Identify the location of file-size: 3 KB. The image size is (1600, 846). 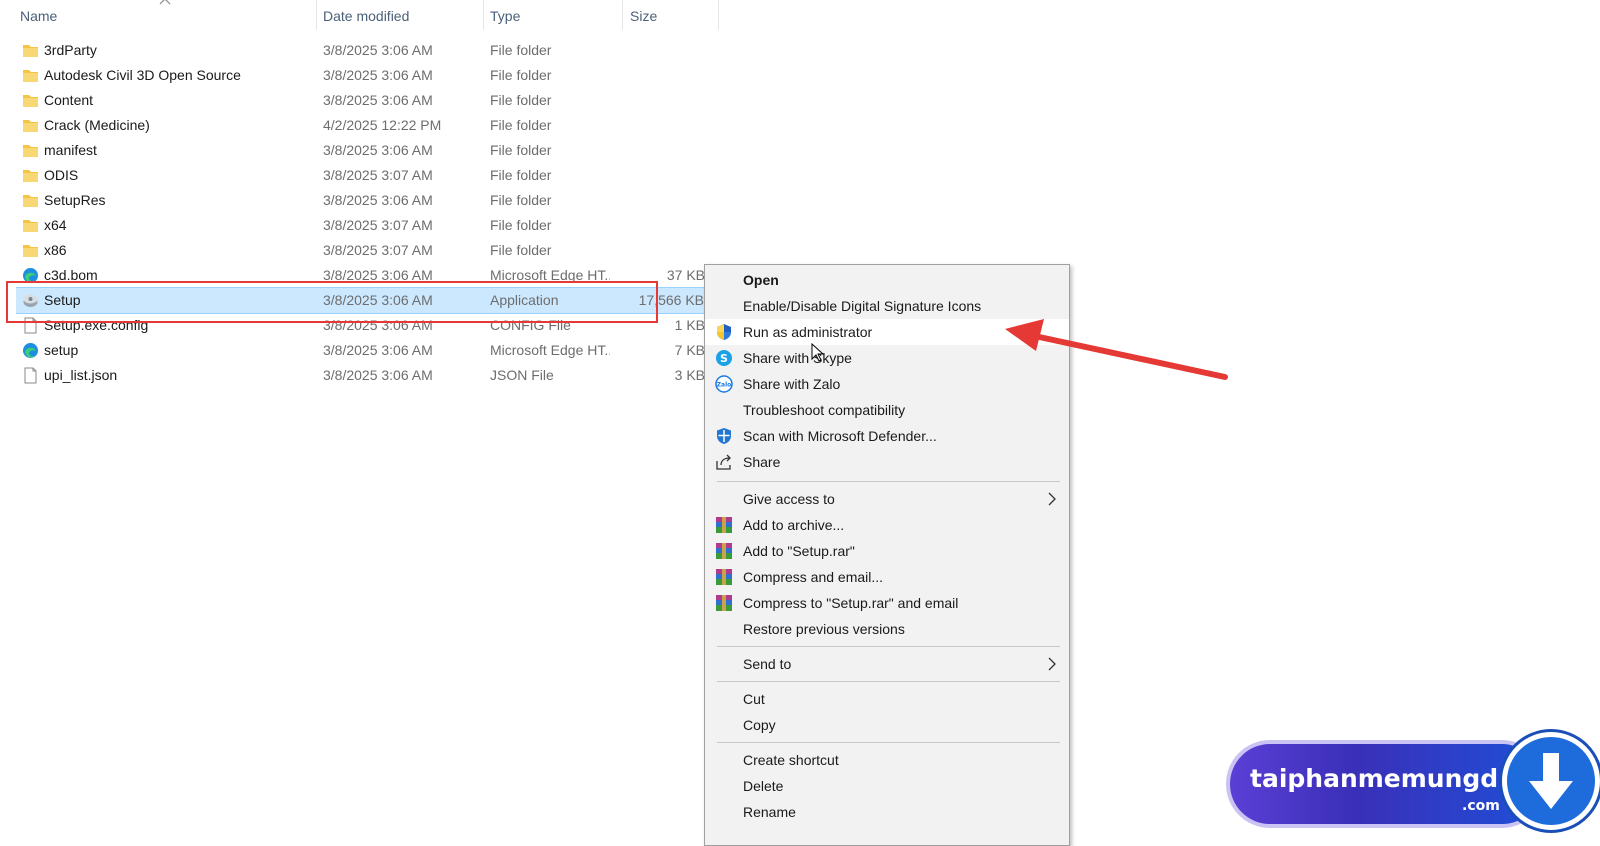
(689, 375).